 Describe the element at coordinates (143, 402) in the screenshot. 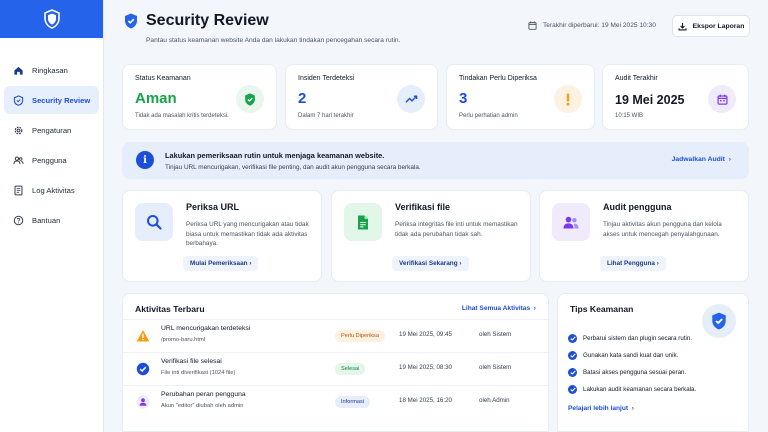

I see `user-icon` at that location.